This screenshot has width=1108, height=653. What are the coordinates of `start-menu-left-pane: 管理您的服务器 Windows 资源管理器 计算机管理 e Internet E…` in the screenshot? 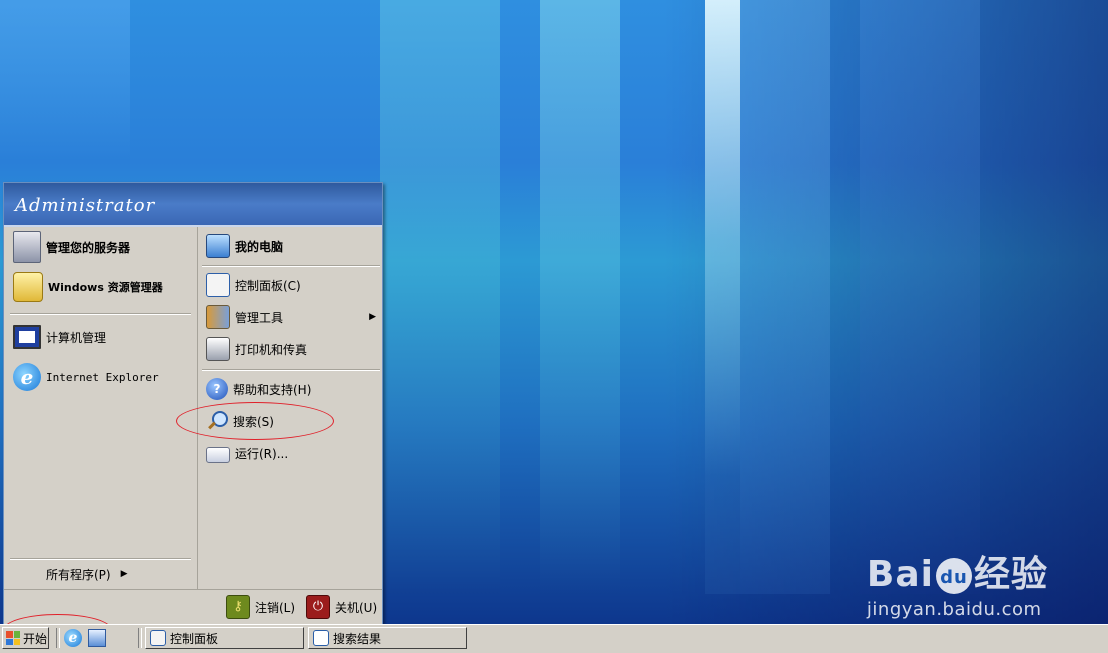 It's located at (101, 408).